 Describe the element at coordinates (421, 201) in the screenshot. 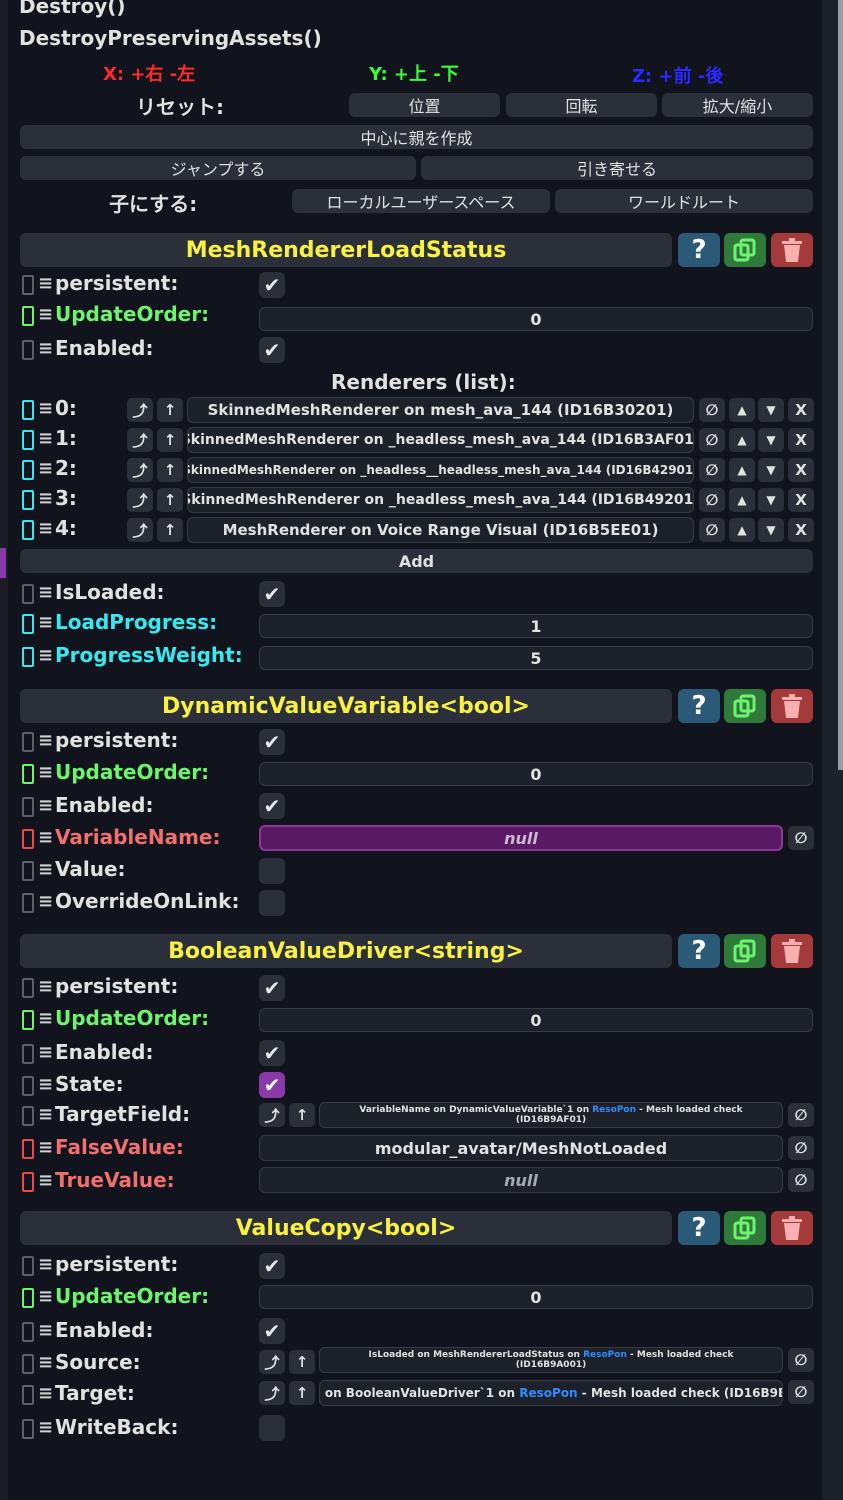

I see `parent-local-user-space-button: ローカルユーザースペース` at that location.